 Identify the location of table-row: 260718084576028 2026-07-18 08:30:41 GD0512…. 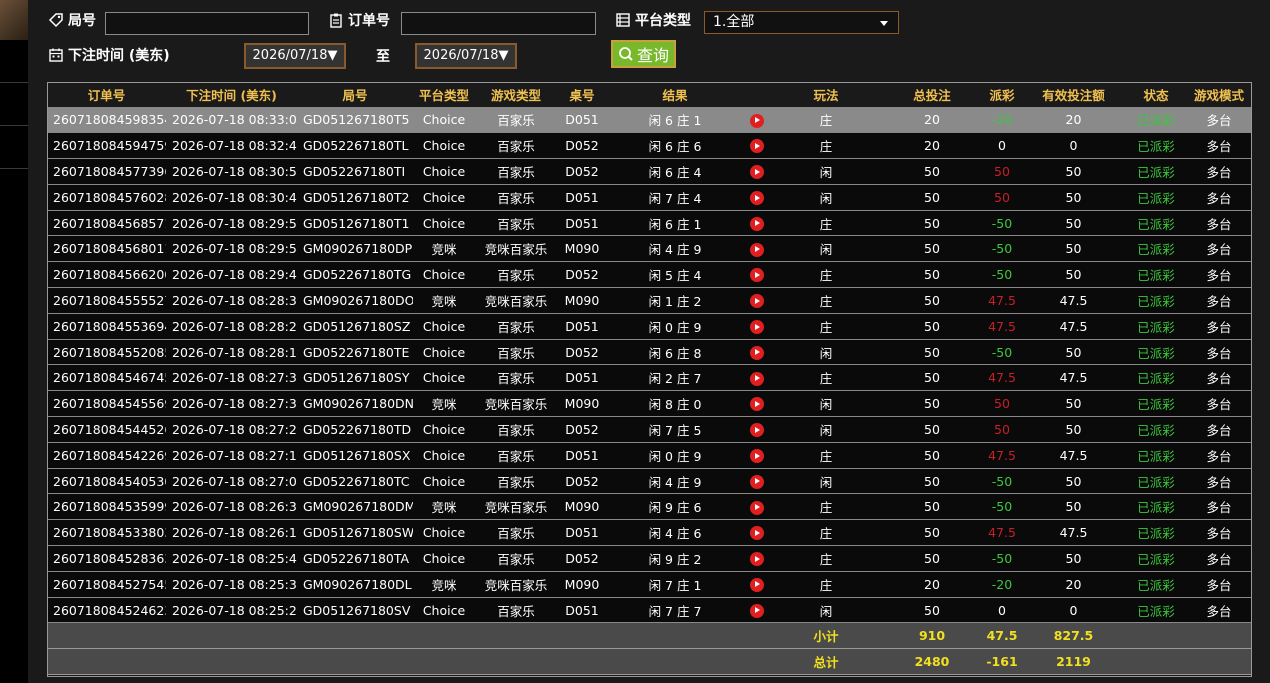
(649, 197).